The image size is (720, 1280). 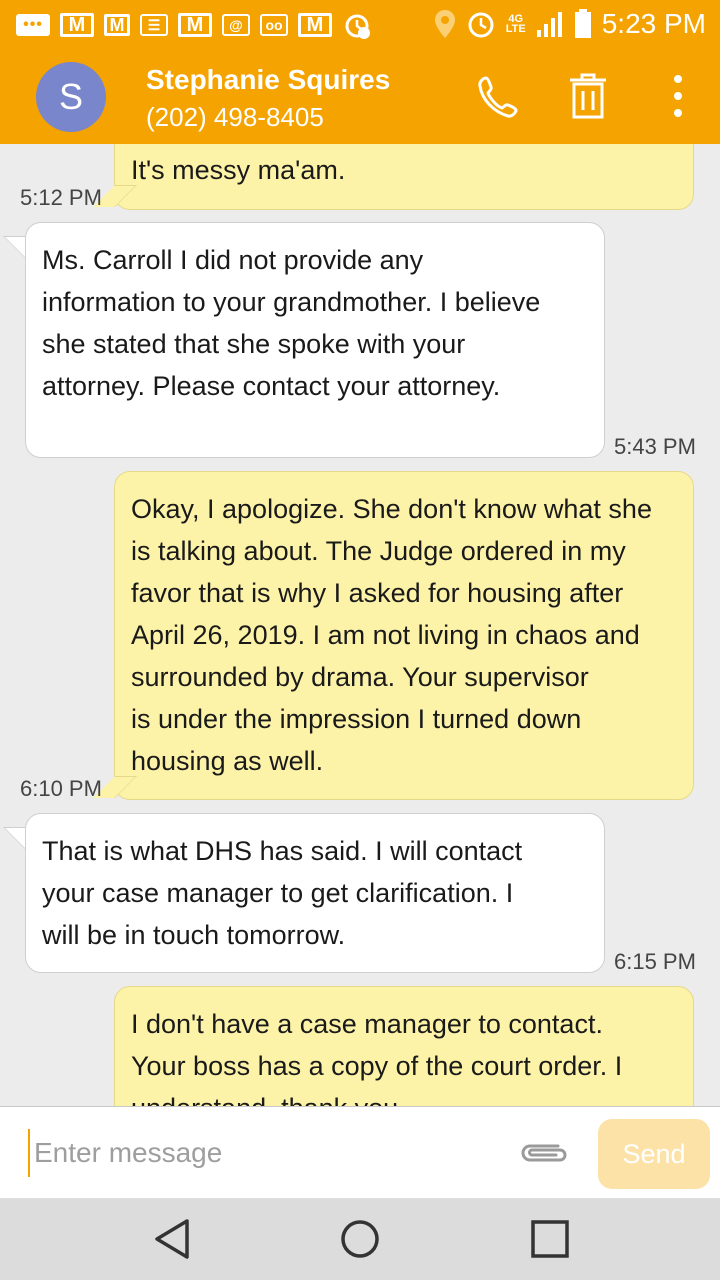 What do you see at coordinates (71, 97) in the screenshot?
I see `avatar: S` at bounding box center [71, 97].